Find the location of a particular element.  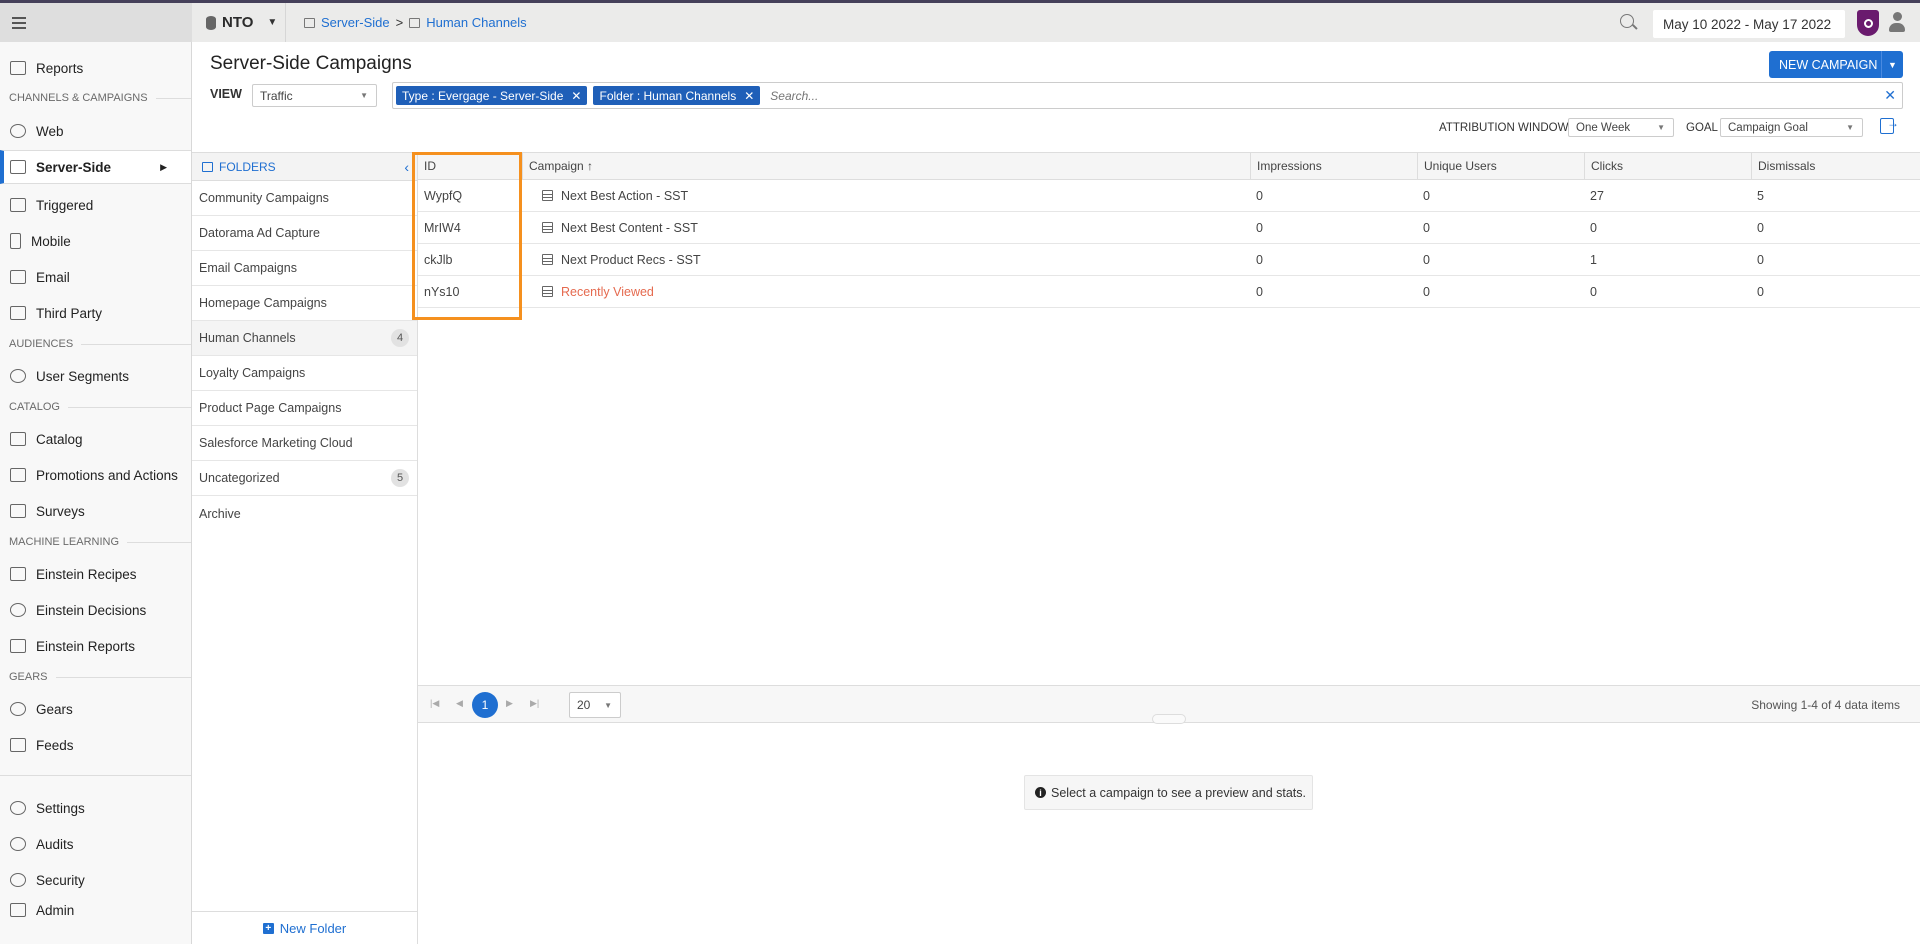

folder-item: Uncategorized 5 is located at coordinates (304, 478).